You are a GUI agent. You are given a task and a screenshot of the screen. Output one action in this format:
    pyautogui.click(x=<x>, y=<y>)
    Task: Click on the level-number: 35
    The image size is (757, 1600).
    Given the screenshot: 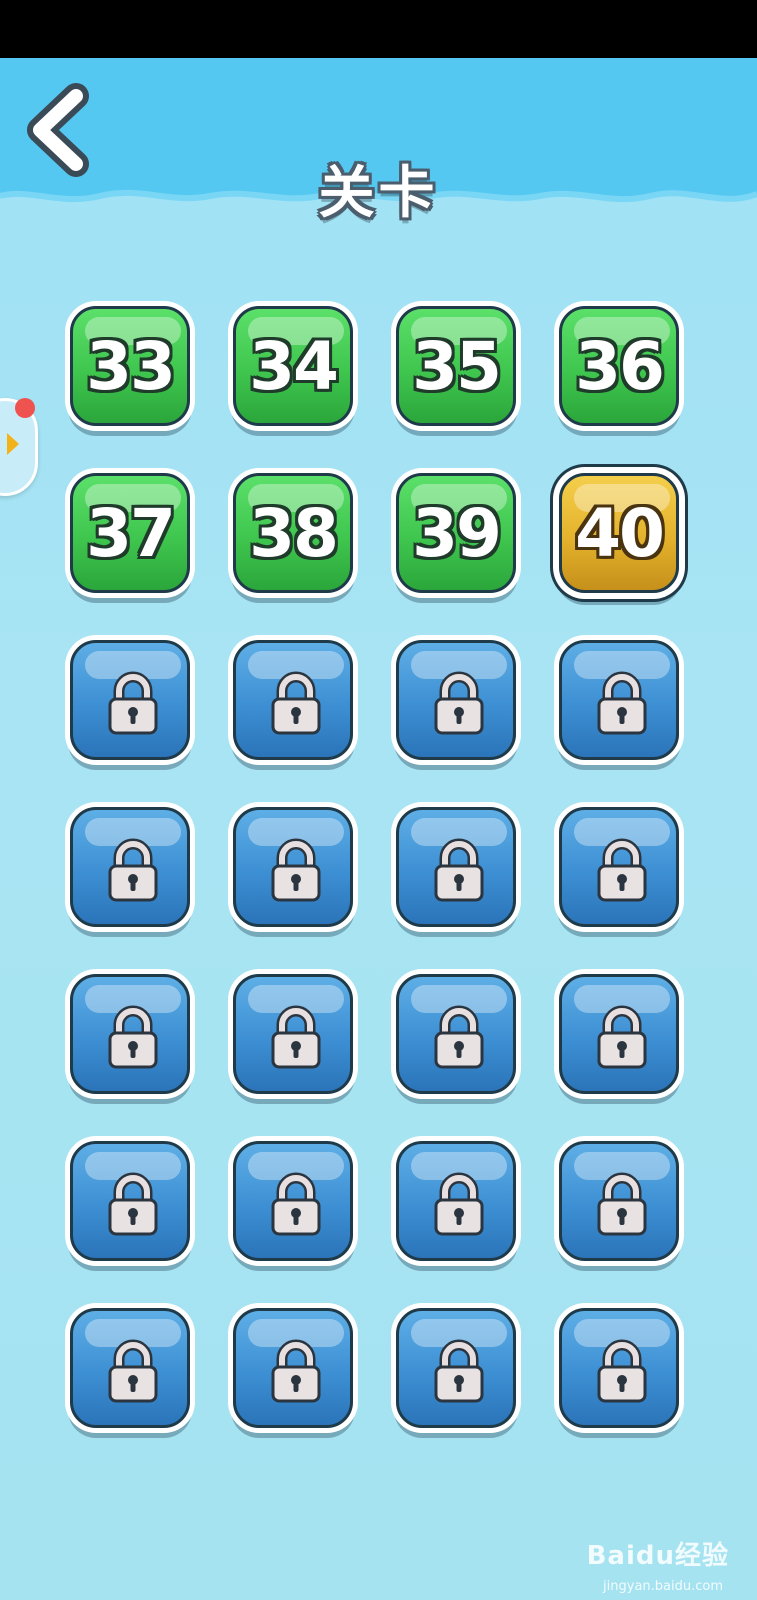 What is the action you would take?
    pyautogui.click(x=457, y=366)
    